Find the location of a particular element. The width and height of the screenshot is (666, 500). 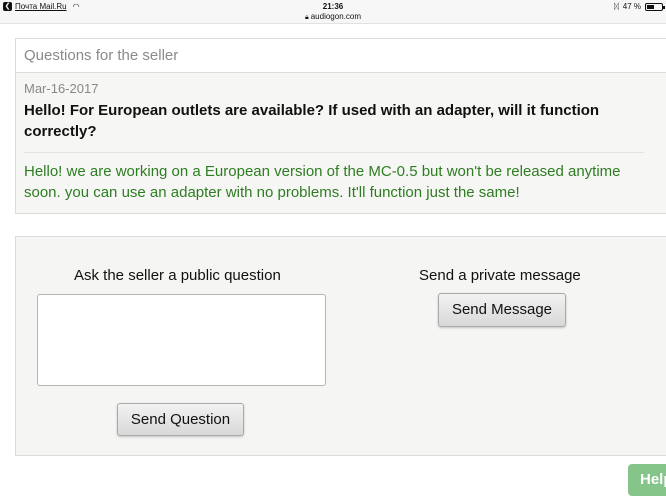

address-bar: 🔒︎ audiogon.com is located at coordinates (333, 17).